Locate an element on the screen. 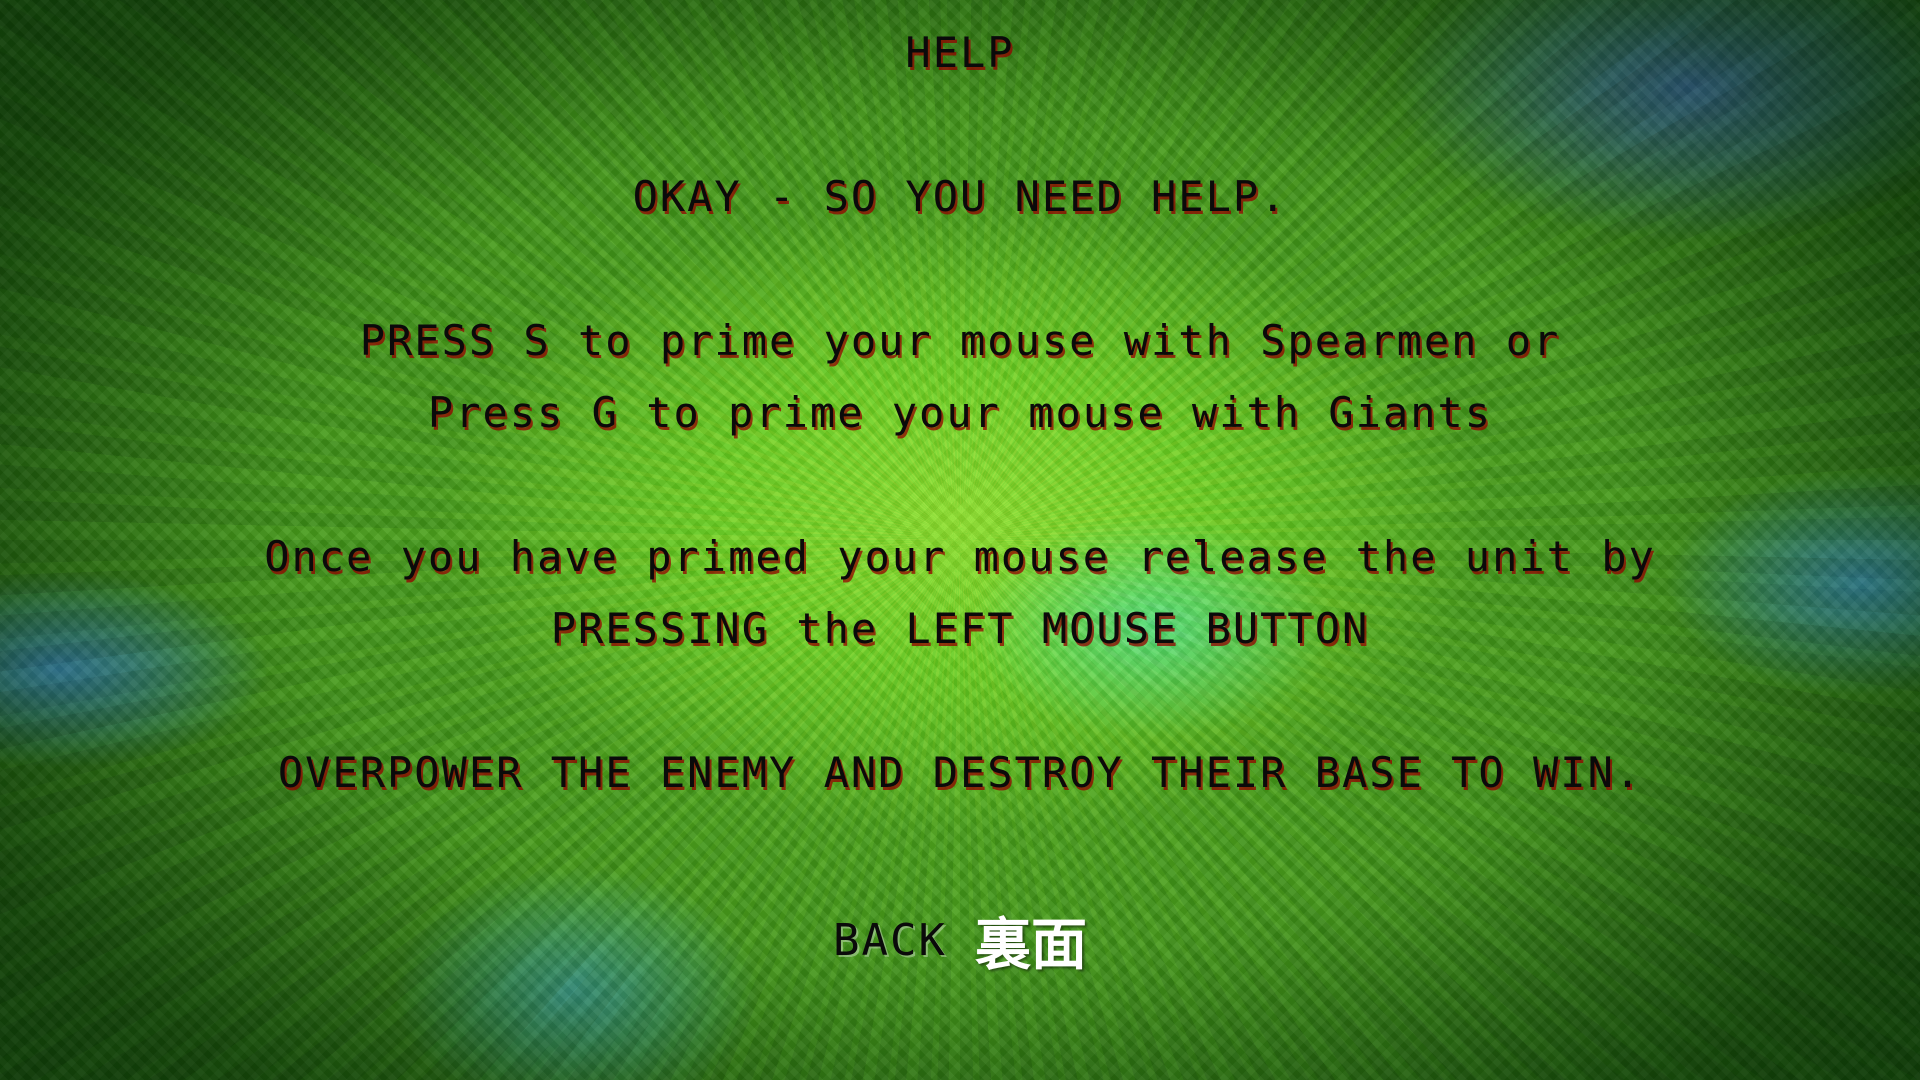  back-label-japanese: 裏面 is located at coordinates (1031, 945).